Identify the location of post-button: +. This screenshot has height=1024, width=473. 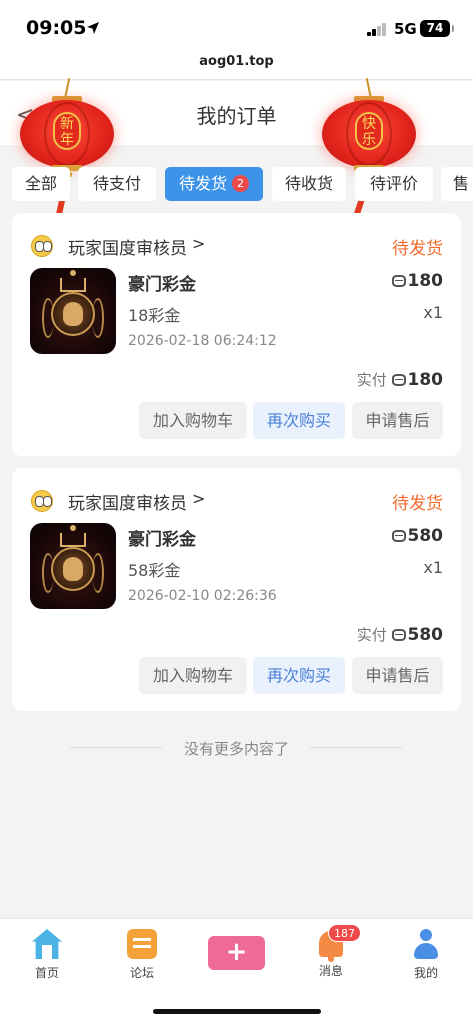
(236, 953).